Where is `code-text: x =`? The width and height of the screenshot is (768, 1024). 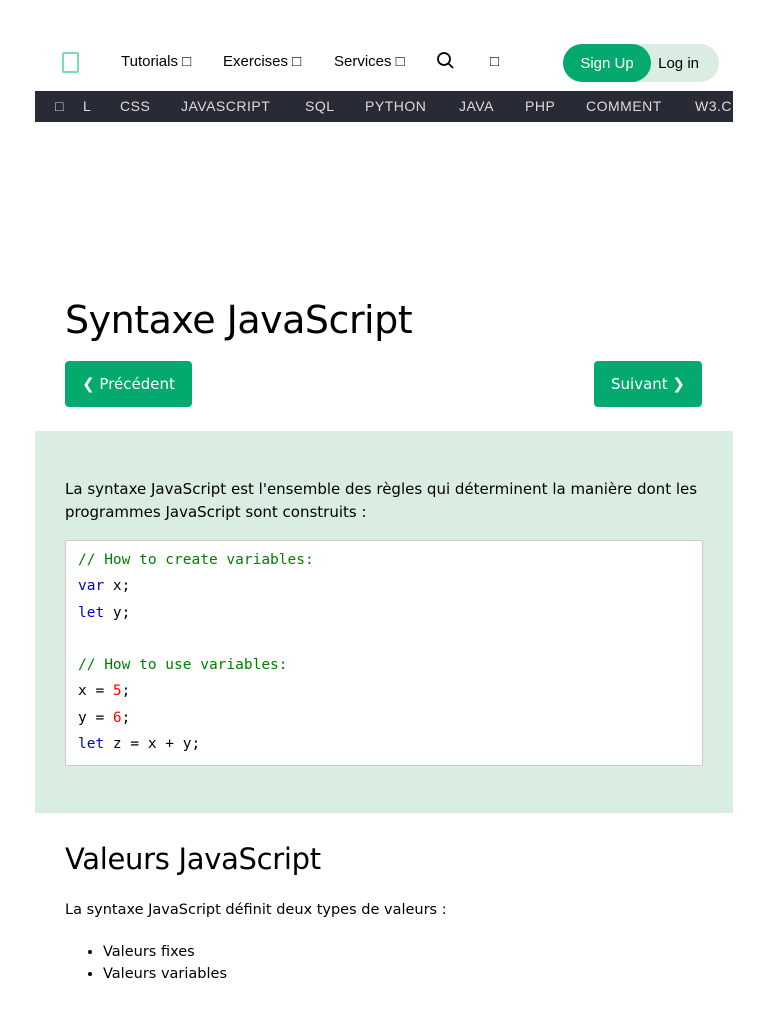
code-text: x = is located at coordinates (95, 691).